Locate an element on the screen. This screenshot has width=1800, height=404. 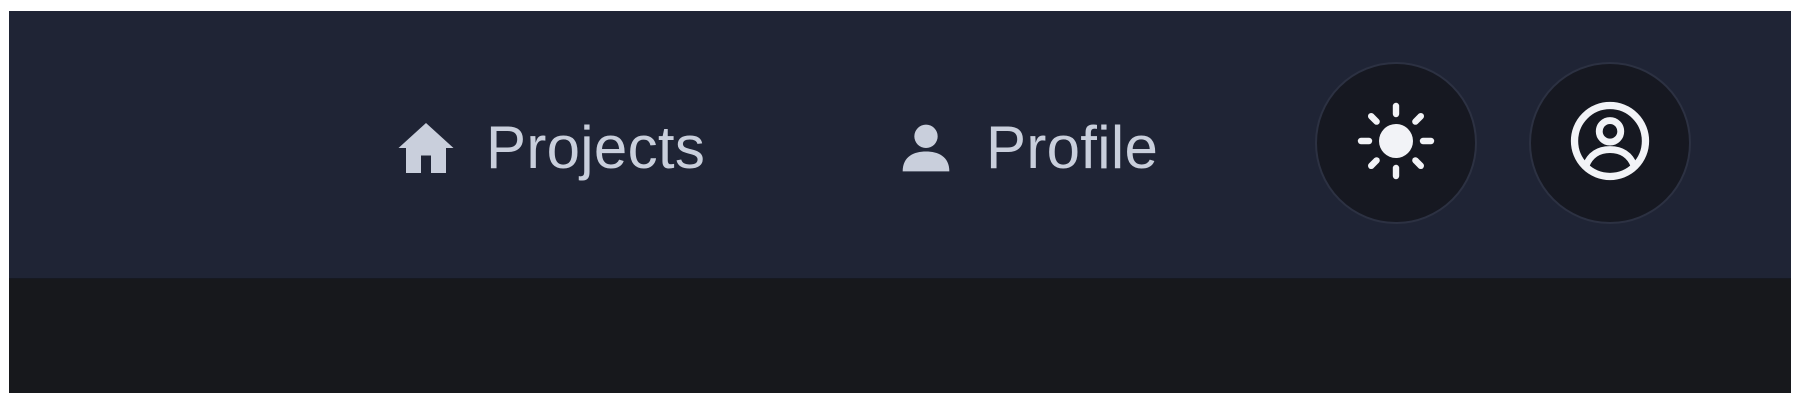
account-button is located at coordinates (1610, 143).